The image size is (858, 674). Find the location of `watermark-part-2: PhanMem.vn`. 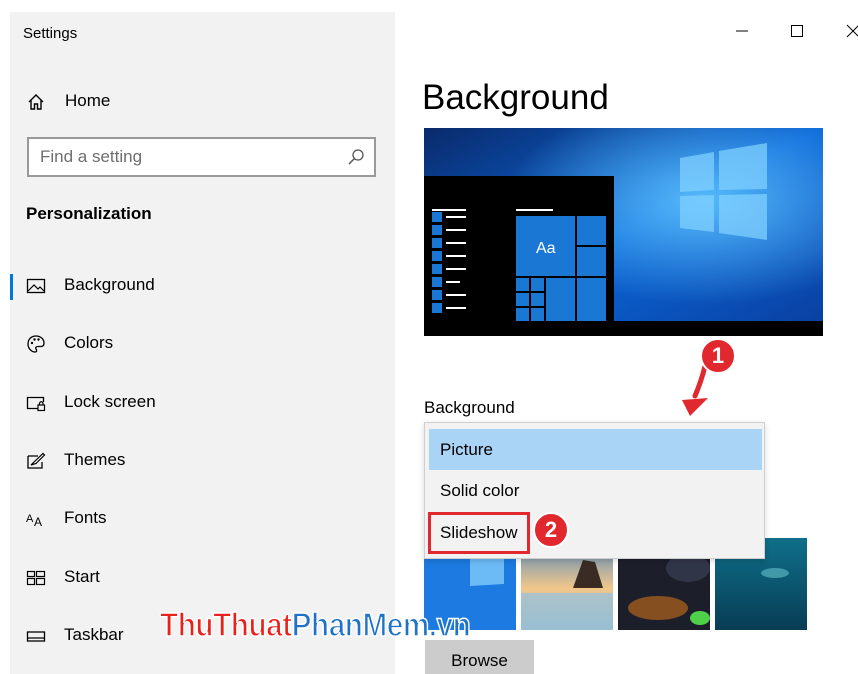

watermark-part-2: PhanMem.vn is located at coordinates (381, 624).